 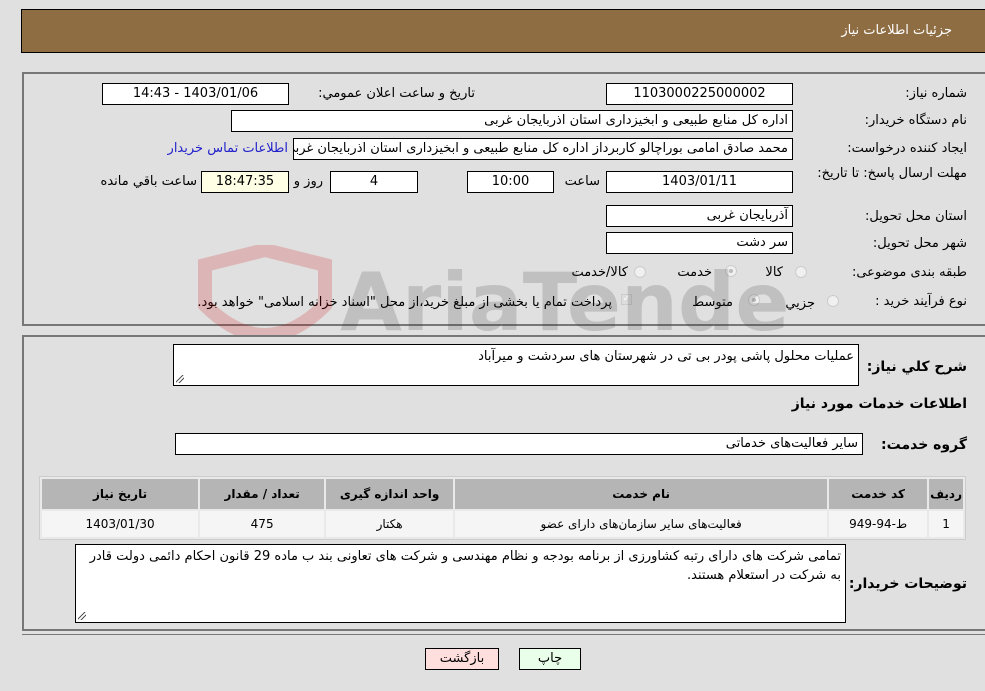 What do you see at coordinates (699, 182) in the screenshot?
I see `deadline-date-field: 1403/01/11` at bounding box center [699, 182].